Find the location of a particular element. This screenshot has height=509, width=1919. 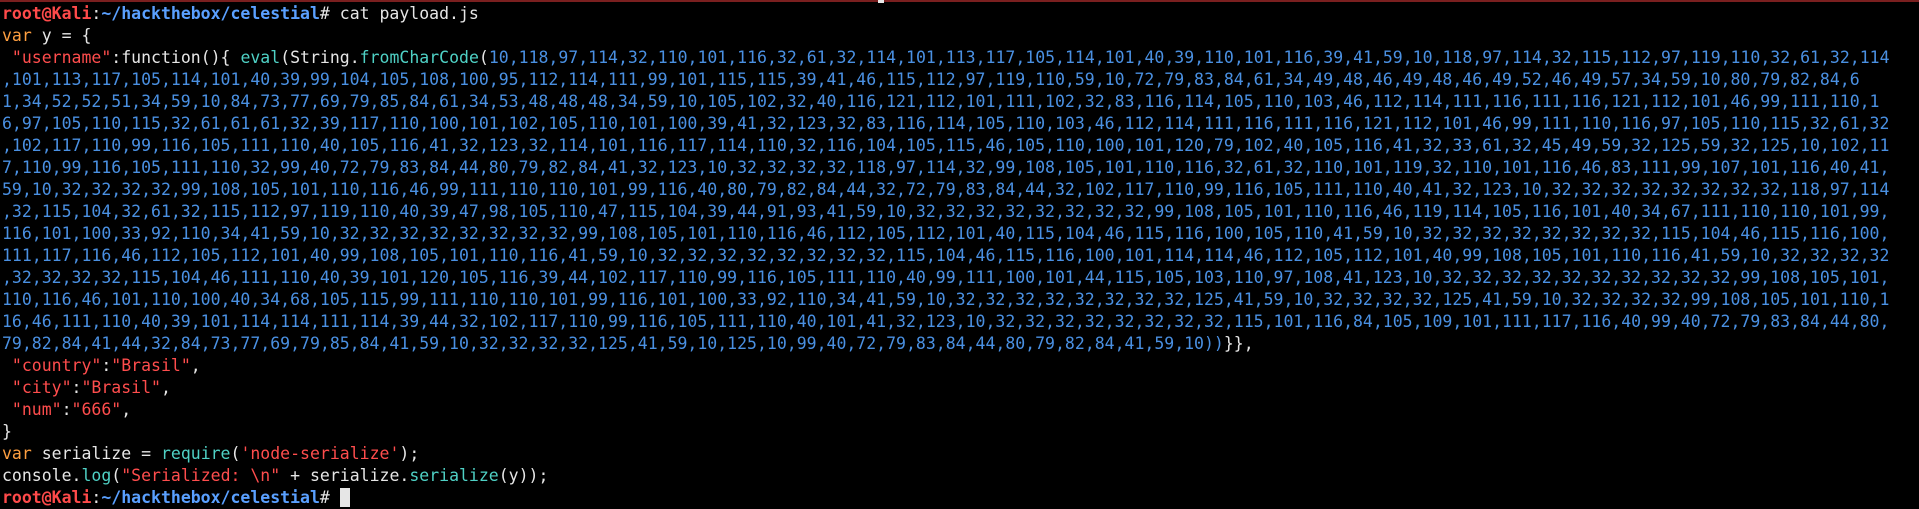

eval-function: eval is located at coordinates (260, 57).